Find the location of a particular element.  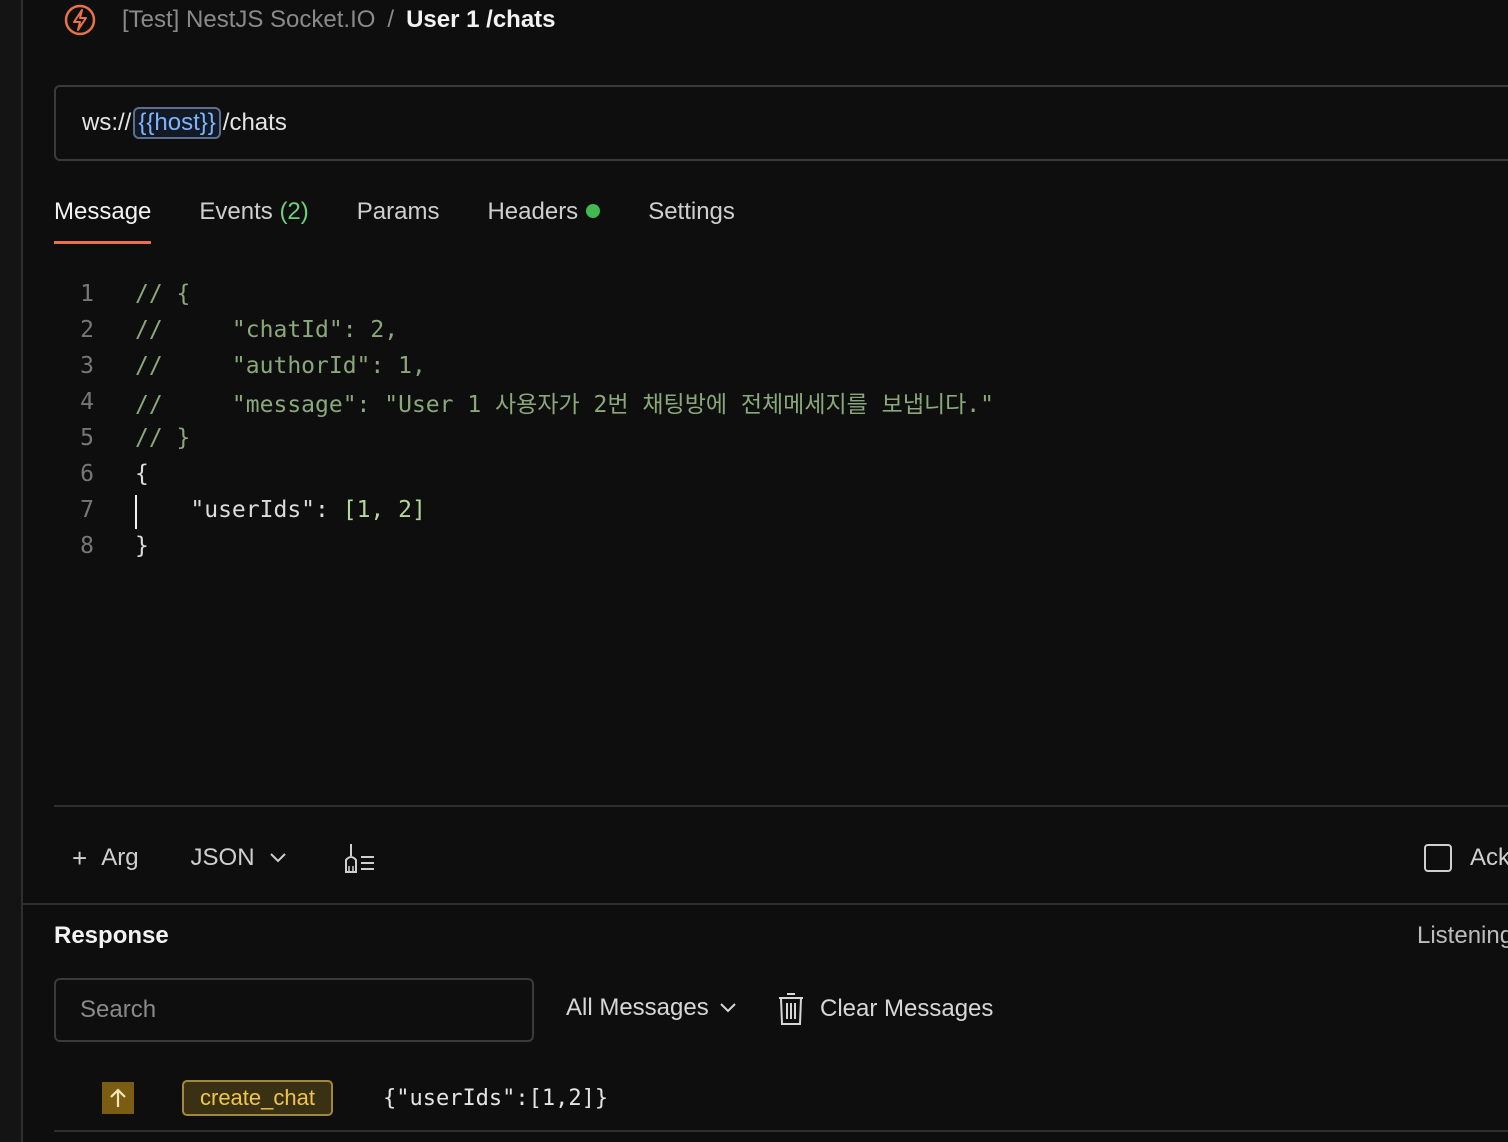

headers-status-dot is located at coordinates (593, 210).